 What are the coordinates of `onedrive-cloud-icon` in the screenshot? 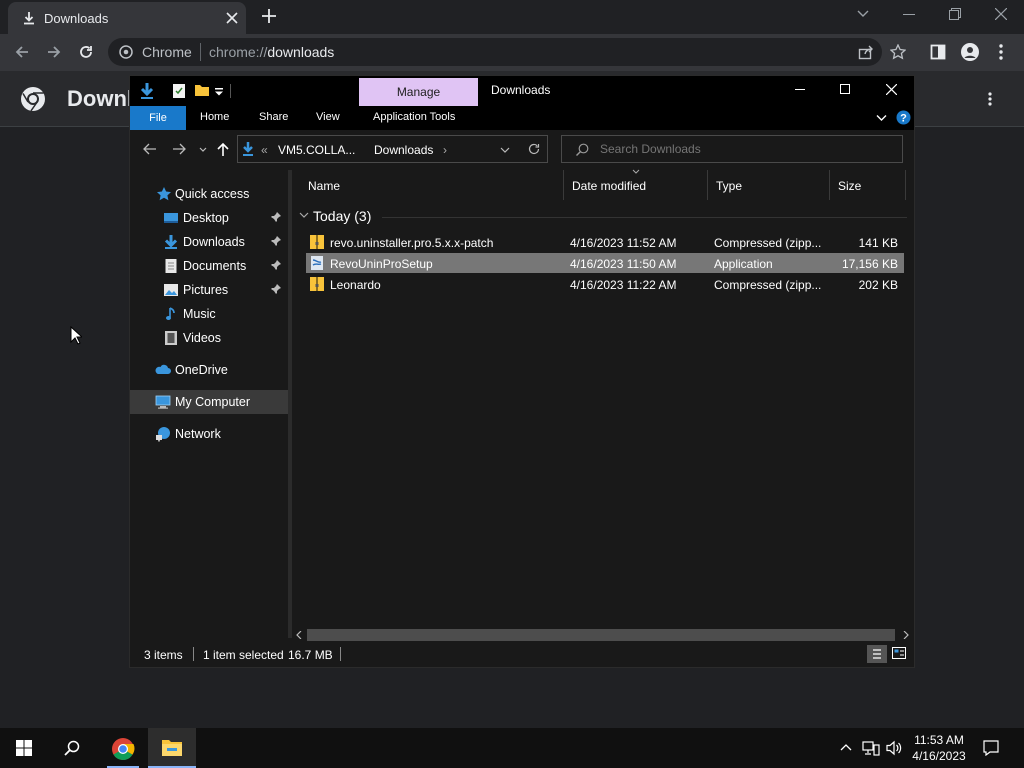 It's located at (163, 370).